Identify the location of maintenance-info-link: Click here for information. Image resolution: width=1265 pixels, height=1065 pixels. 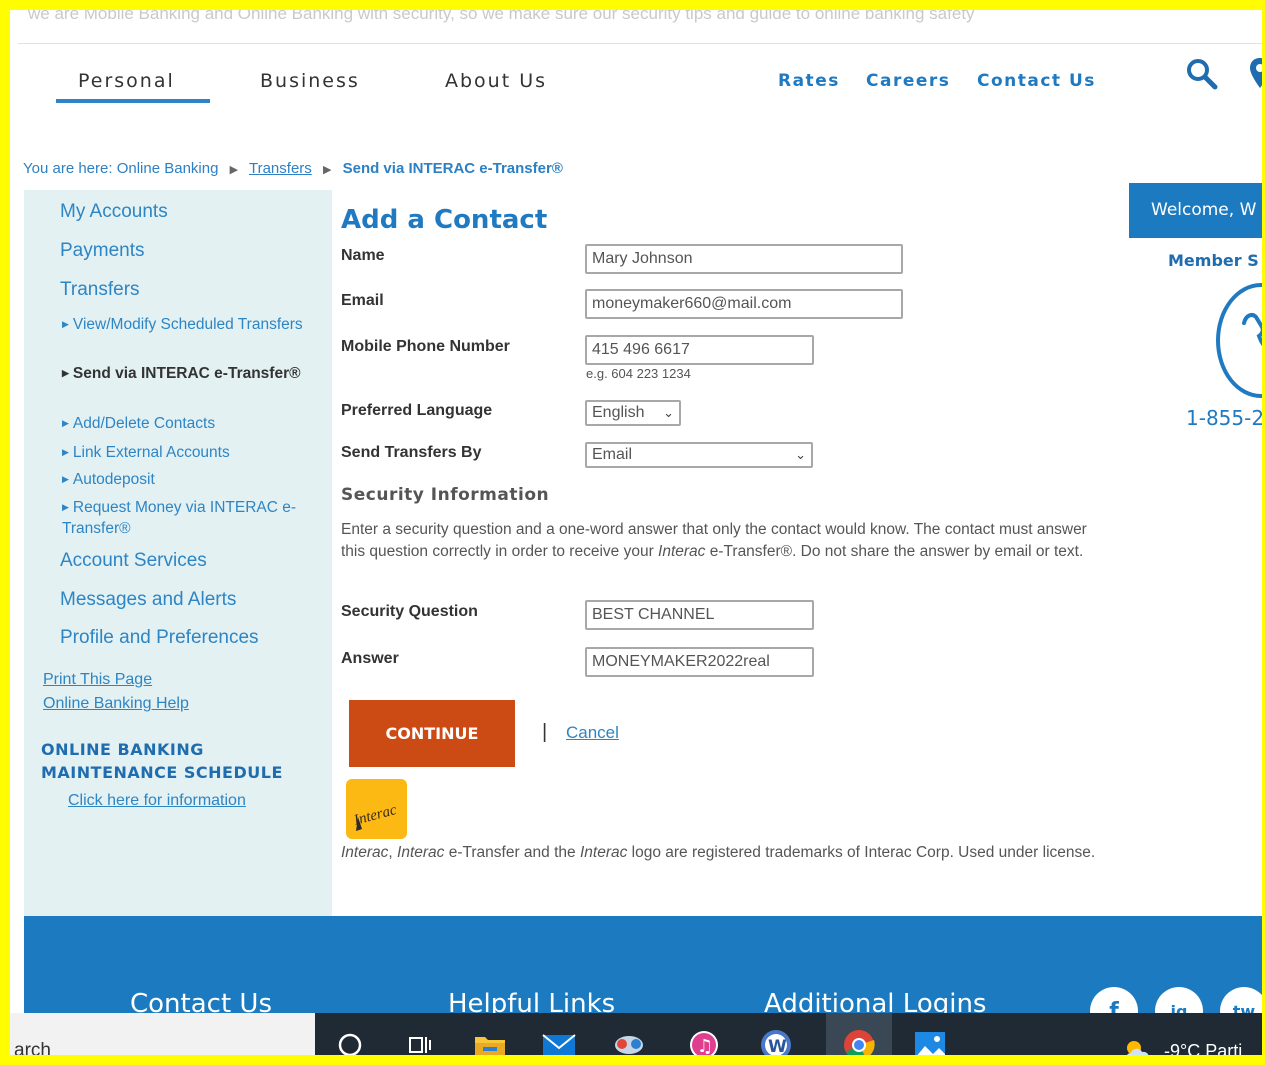
(157, 801).